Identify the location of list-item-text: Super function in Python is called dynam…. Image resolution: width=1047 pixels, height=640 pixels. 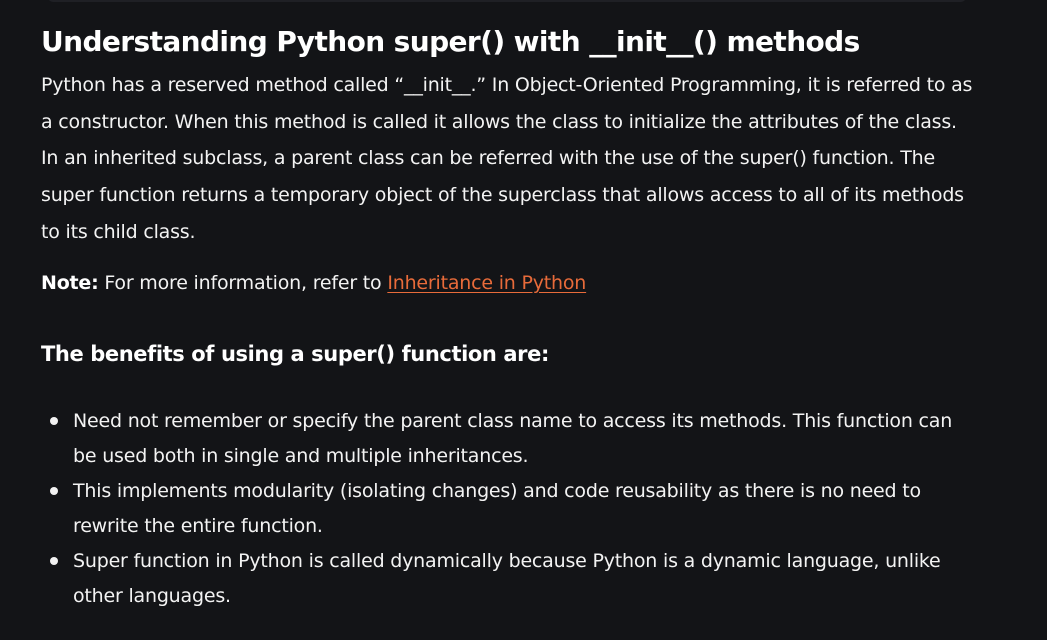
(507, 578).